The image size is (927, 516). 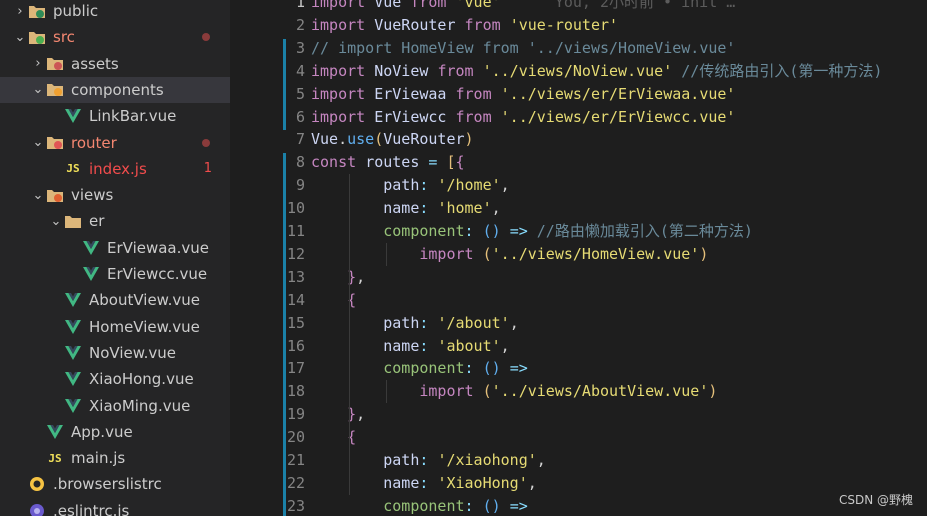 I want to click on line-number: 10, so click(x=295, y=208).